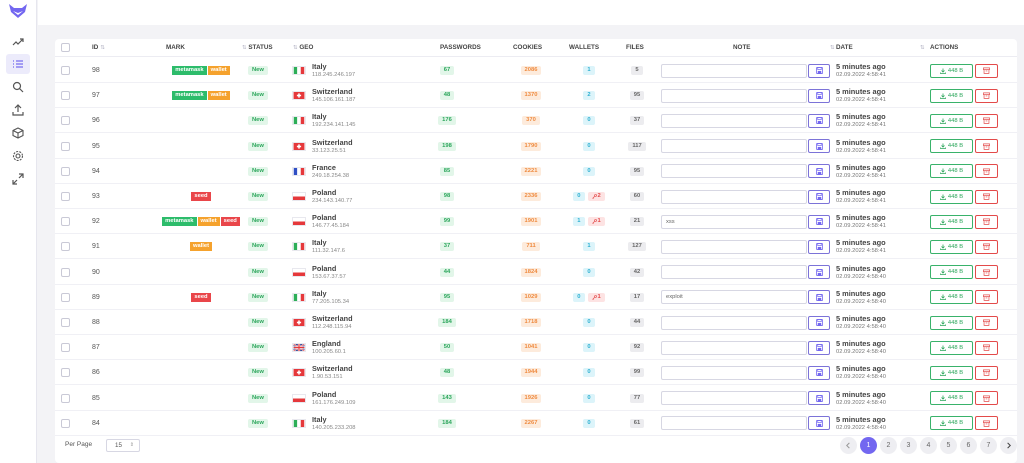 The height and width of the screenshot is (463, 1024). Describe the element at coordinates (637, 297) in the screenshot. I see `files-count: 17` at that location.